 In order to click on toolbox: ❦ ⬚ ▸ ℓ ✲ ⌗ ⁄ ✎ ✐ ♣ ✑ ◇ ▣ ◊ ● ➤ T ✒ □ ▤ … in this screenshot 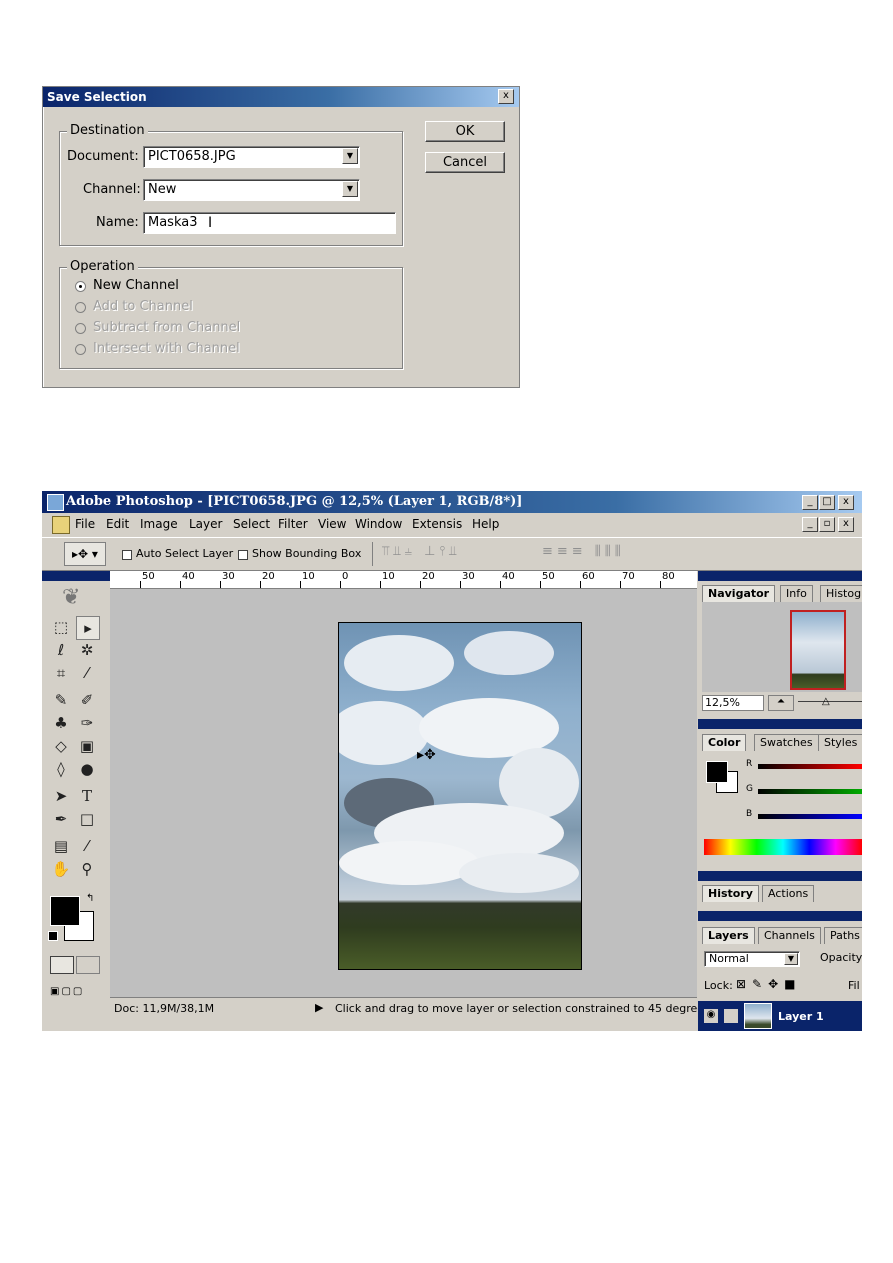, I will do `click(76, 801)`.